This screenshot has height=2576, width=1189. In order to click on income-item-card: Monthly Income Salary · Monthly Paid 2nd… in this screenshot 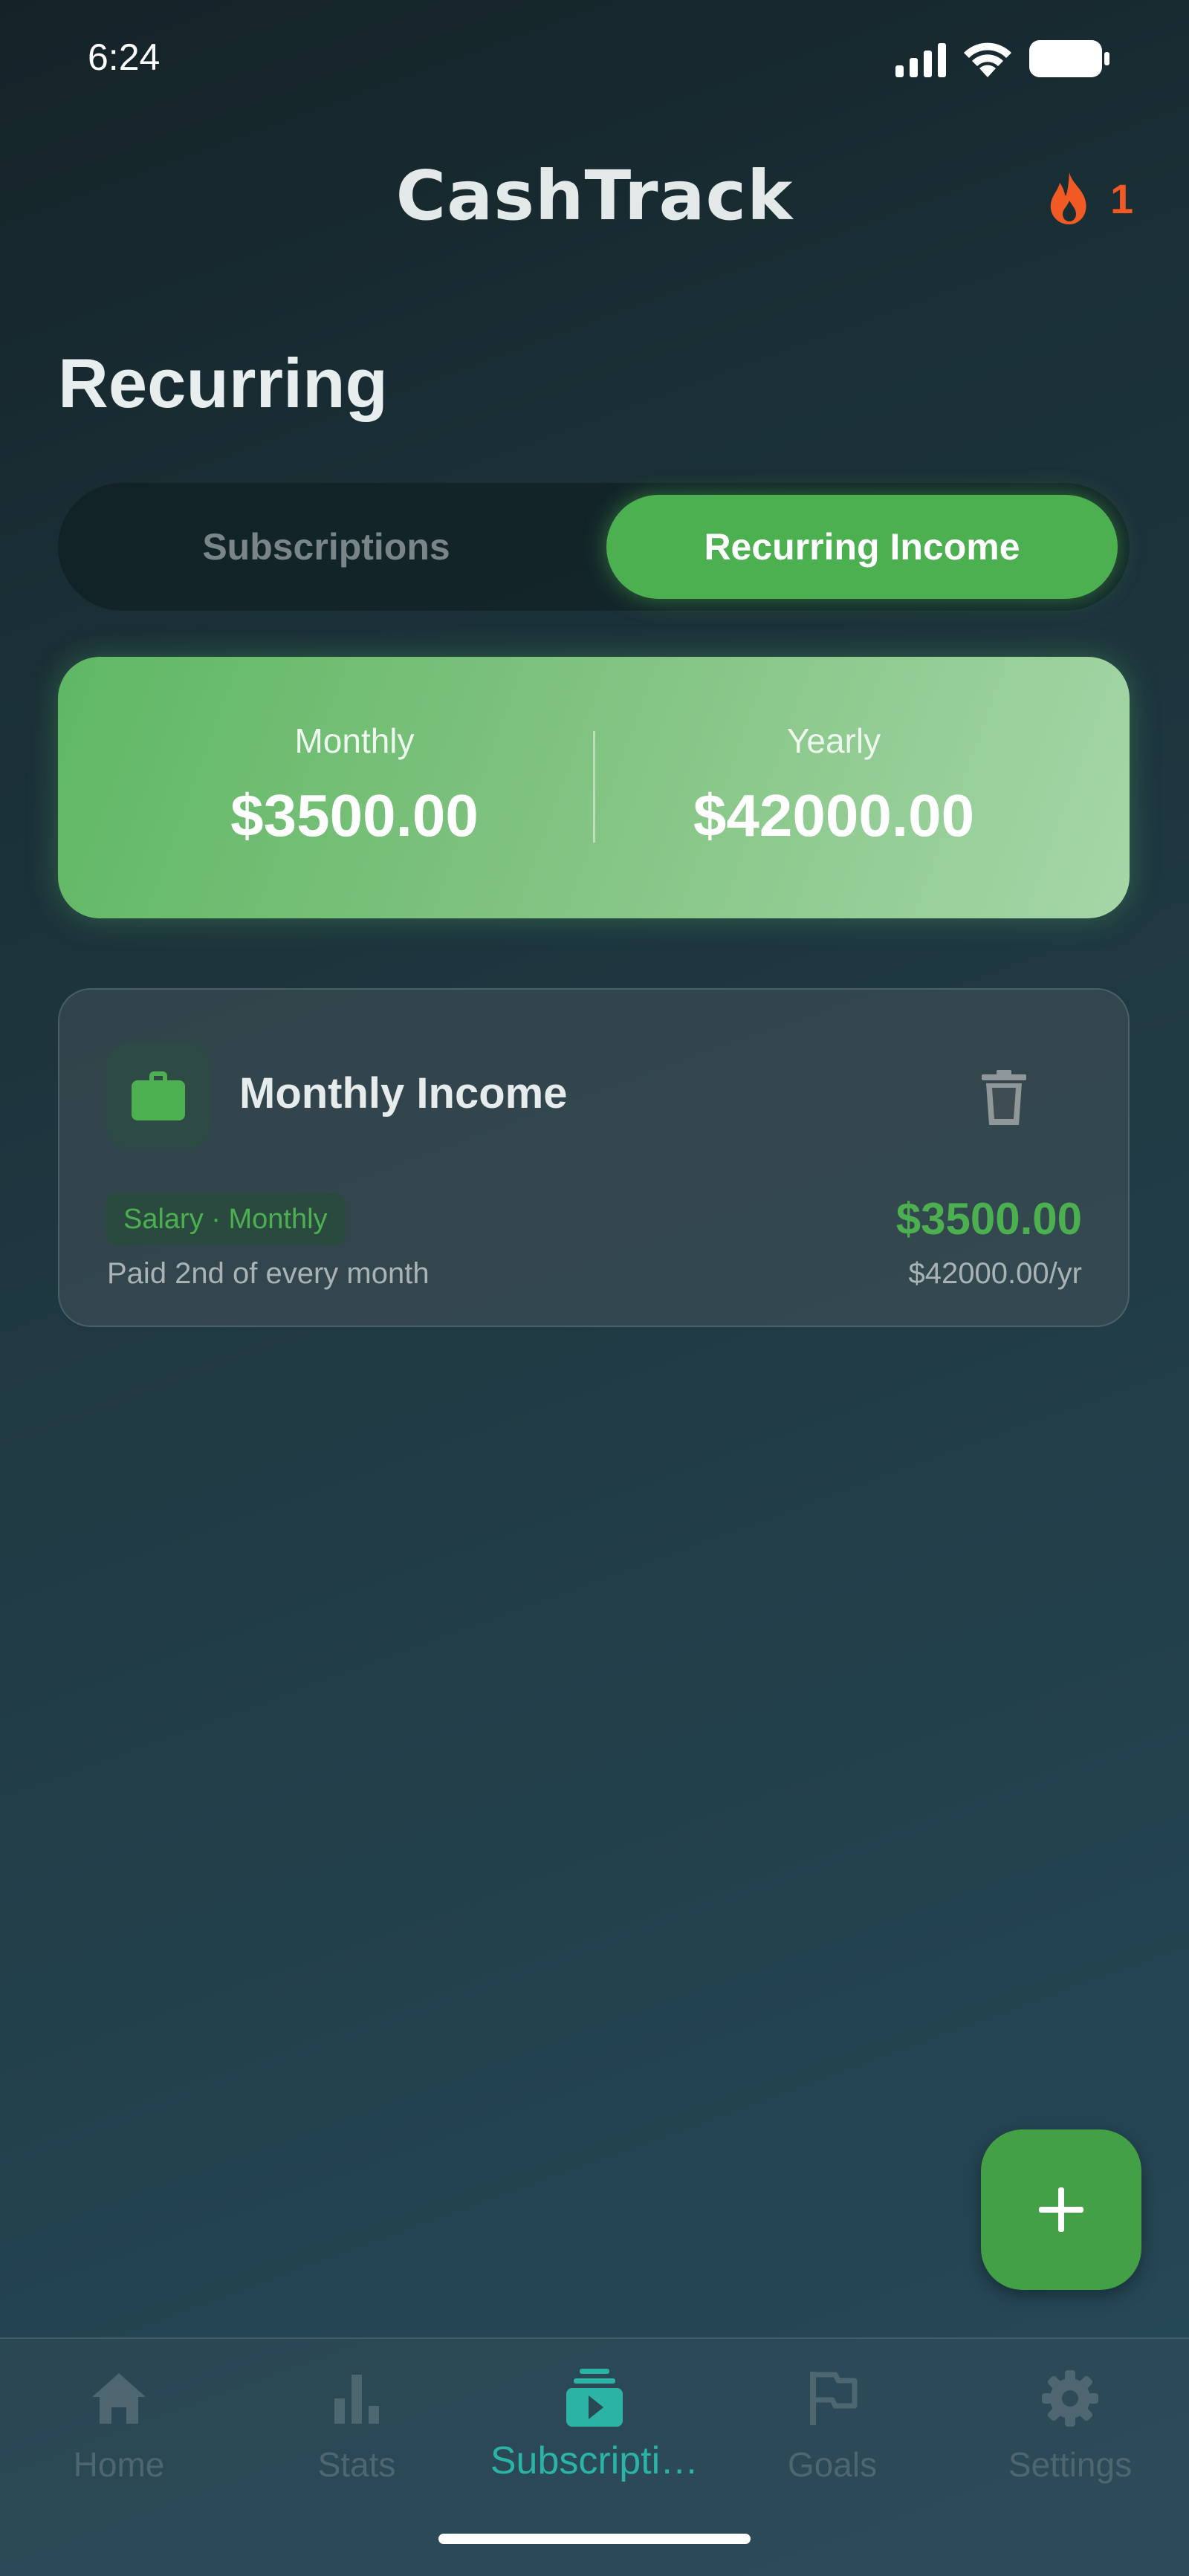, I will do `click(594, 1157)`.